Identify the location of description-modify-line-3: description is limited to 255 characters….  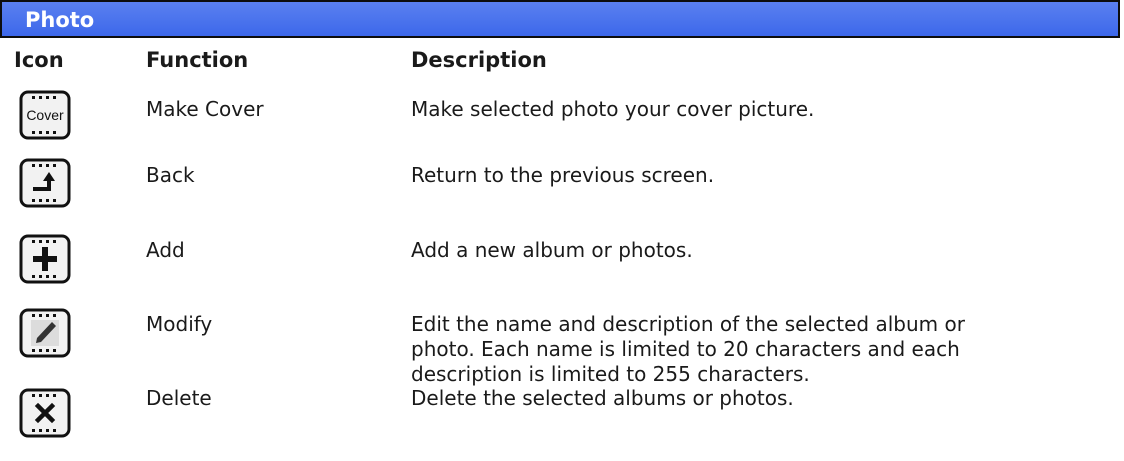
(610, 374).